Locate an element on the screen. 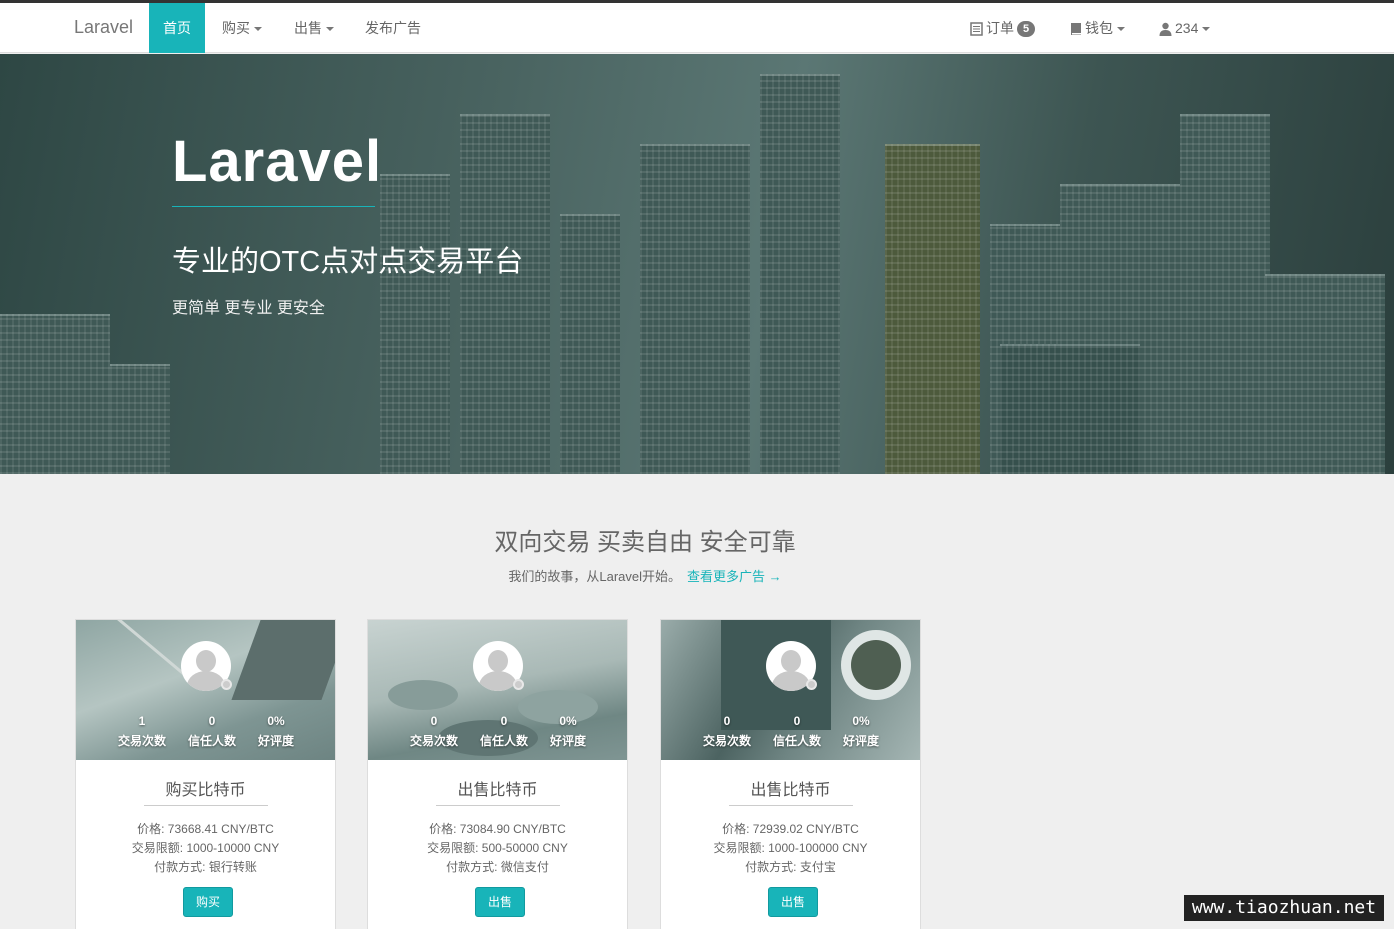 The image size is (1394, 929). laptop-shape is located at coordinates (283, 660).